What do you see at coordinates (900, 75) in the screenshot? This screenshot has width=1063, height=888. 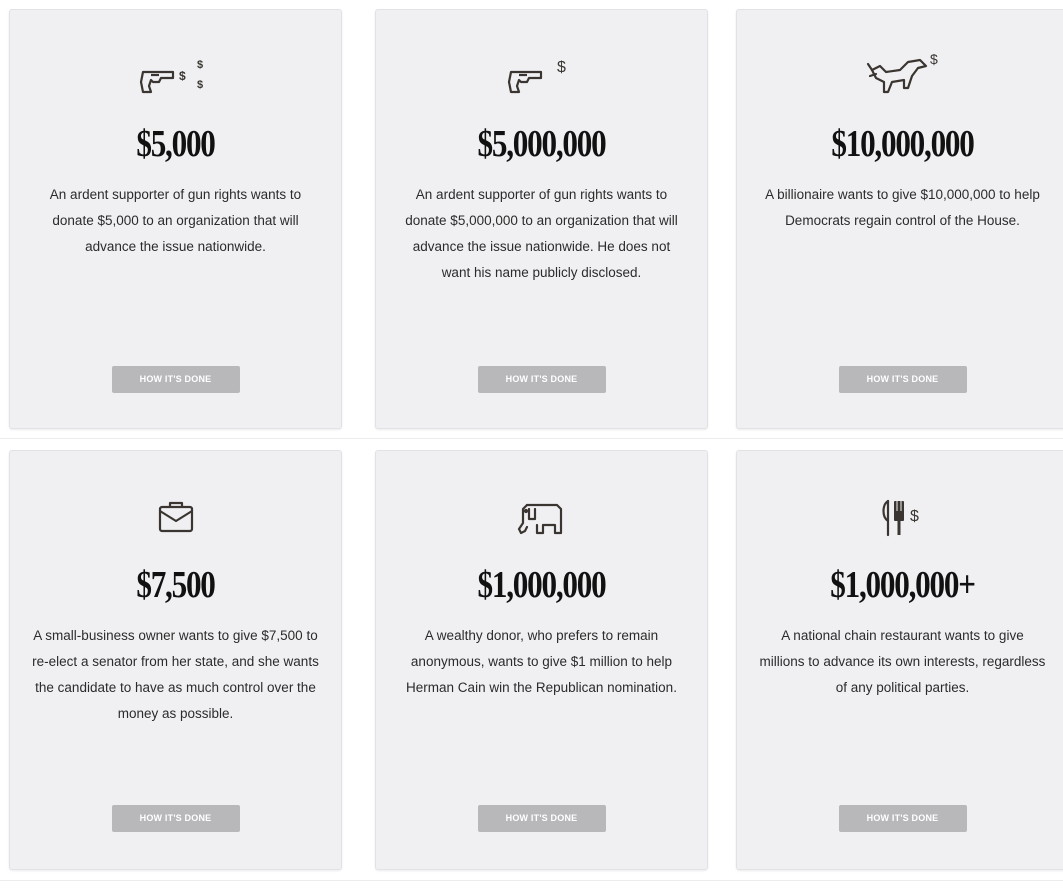 I see `donkey-dollar-icon: $` at bounding box center [900, 75].